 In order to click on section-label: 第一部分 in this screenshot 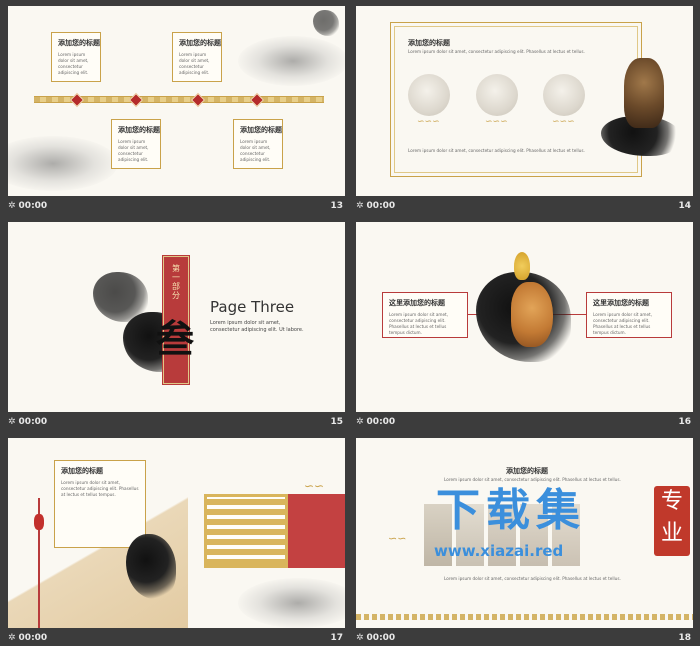, I will do `click(176, 282)`.